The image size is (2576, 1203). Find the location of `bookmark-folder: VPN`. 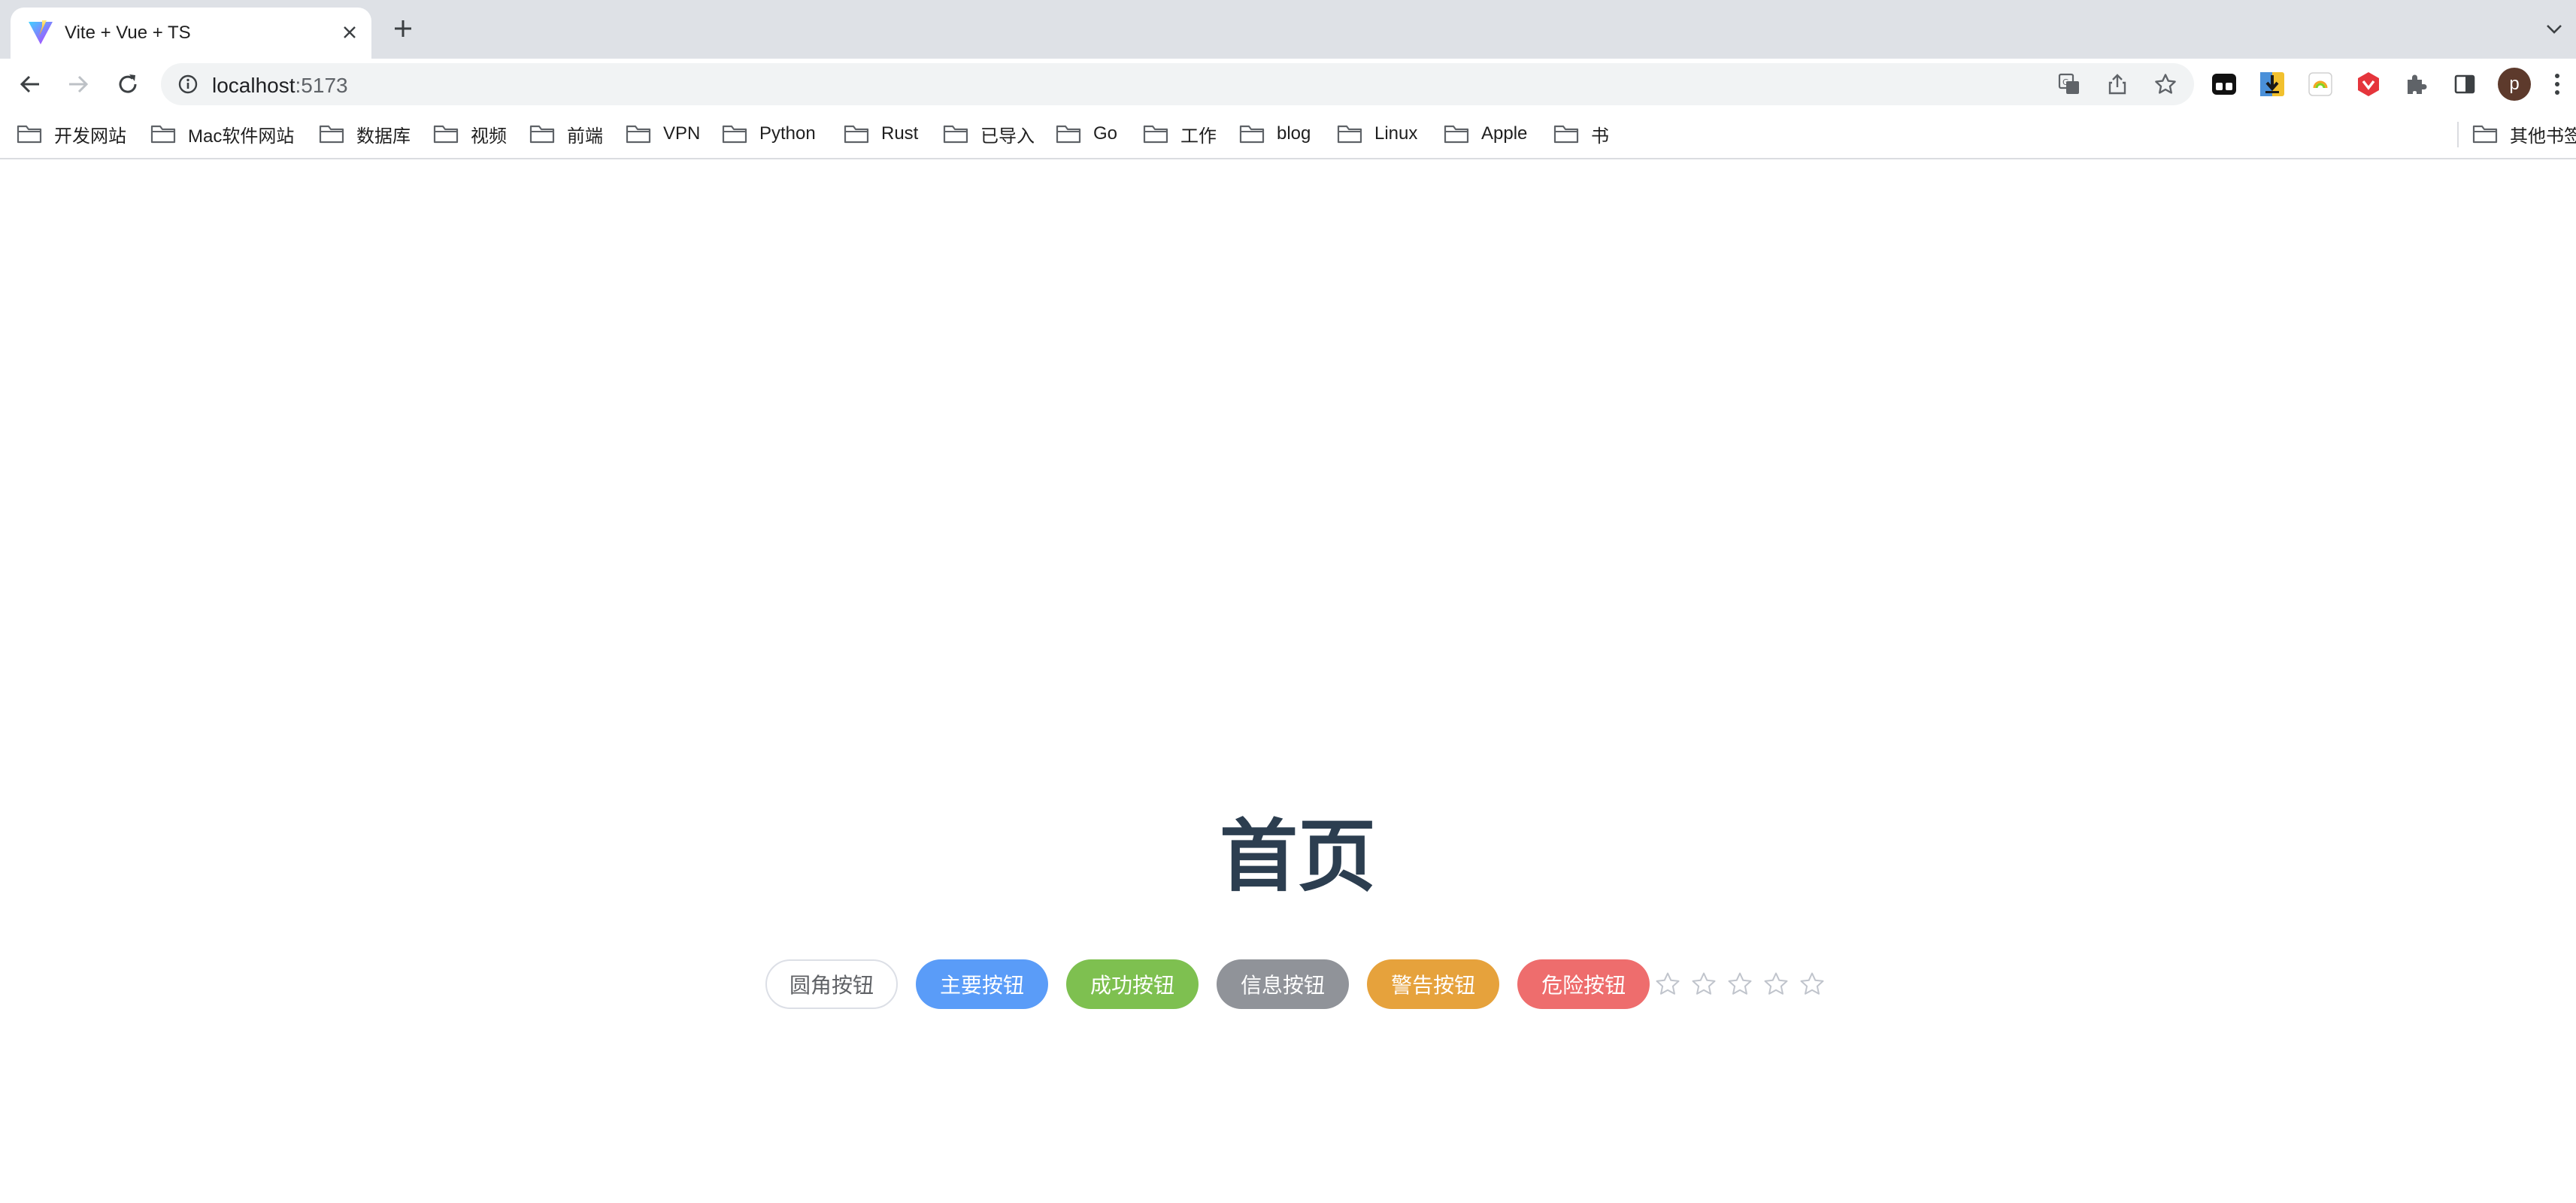

bookmark-folder: VPN is located at coordinates (663, 134).